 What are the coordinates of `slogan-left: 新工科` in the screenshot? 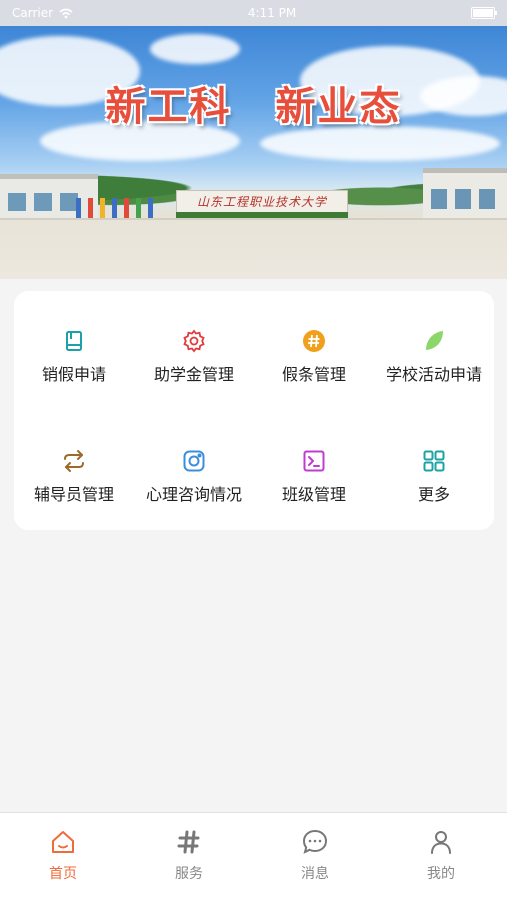 It's located at (168, 107).